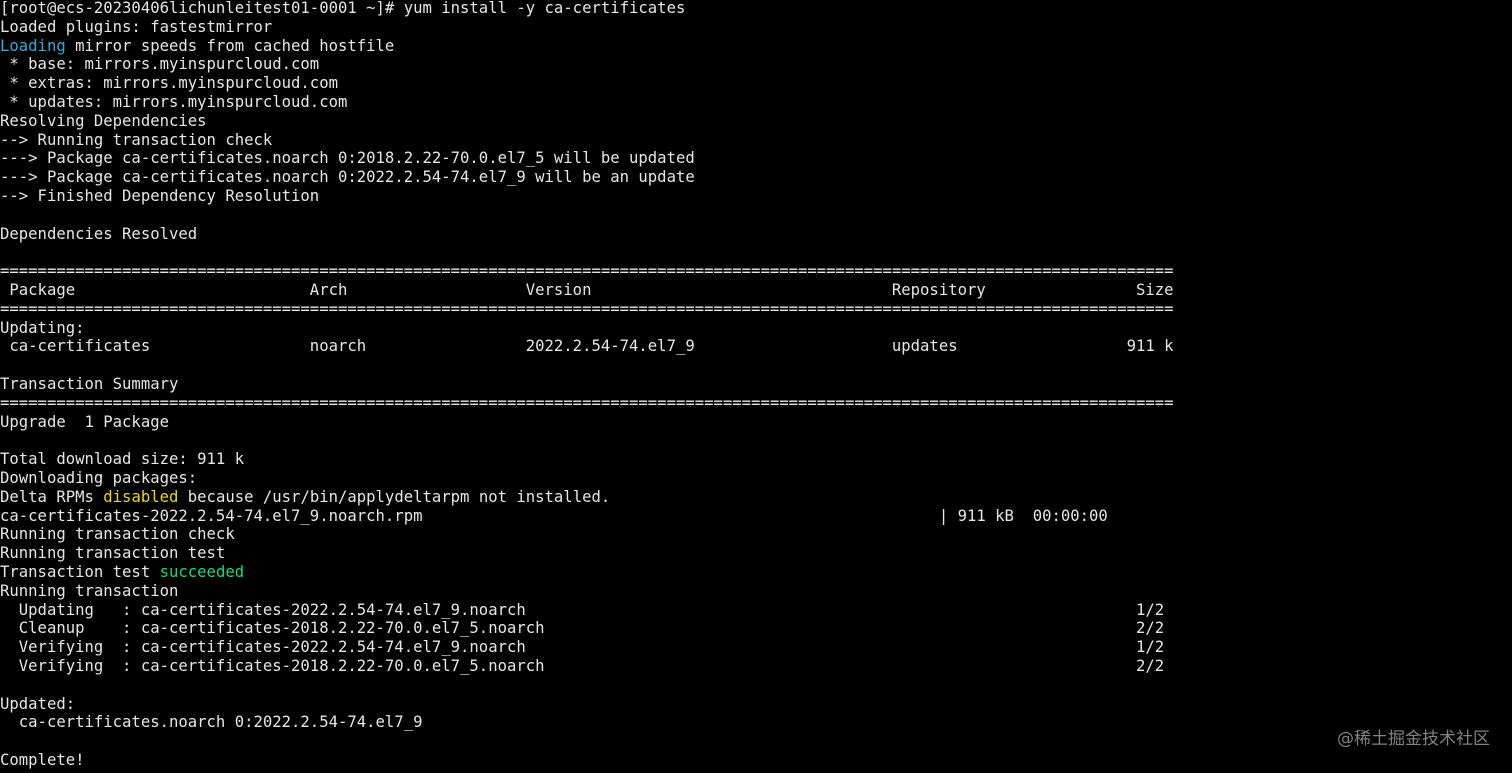 The height and width of the screenshot is (773, 1512). What do you see at coordinates (33, 45) in the screenshot?
I see `terminal-text-segment: Loading` at bounding box center [33, 45].